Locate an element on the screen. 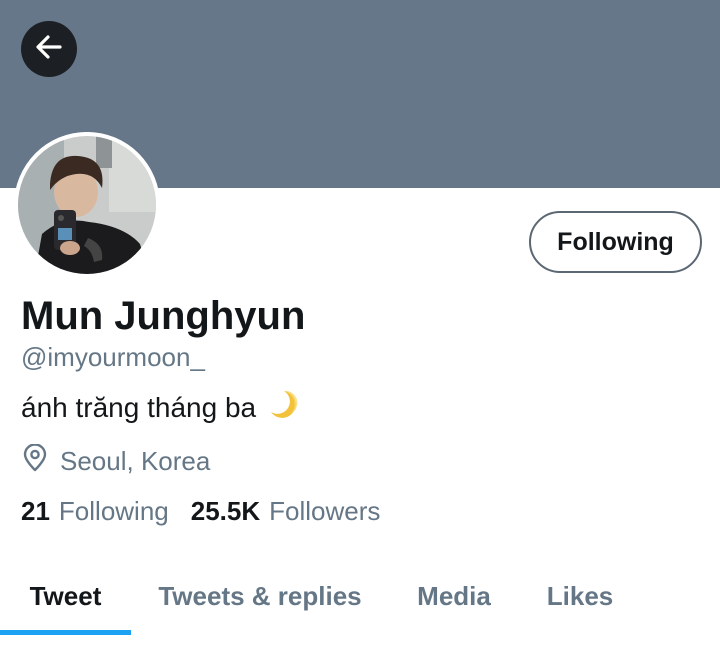 Image resolution: width=720 pixels, height=651 pixels. display-name: Mun Junghyun is located at coordinates (163, 316).